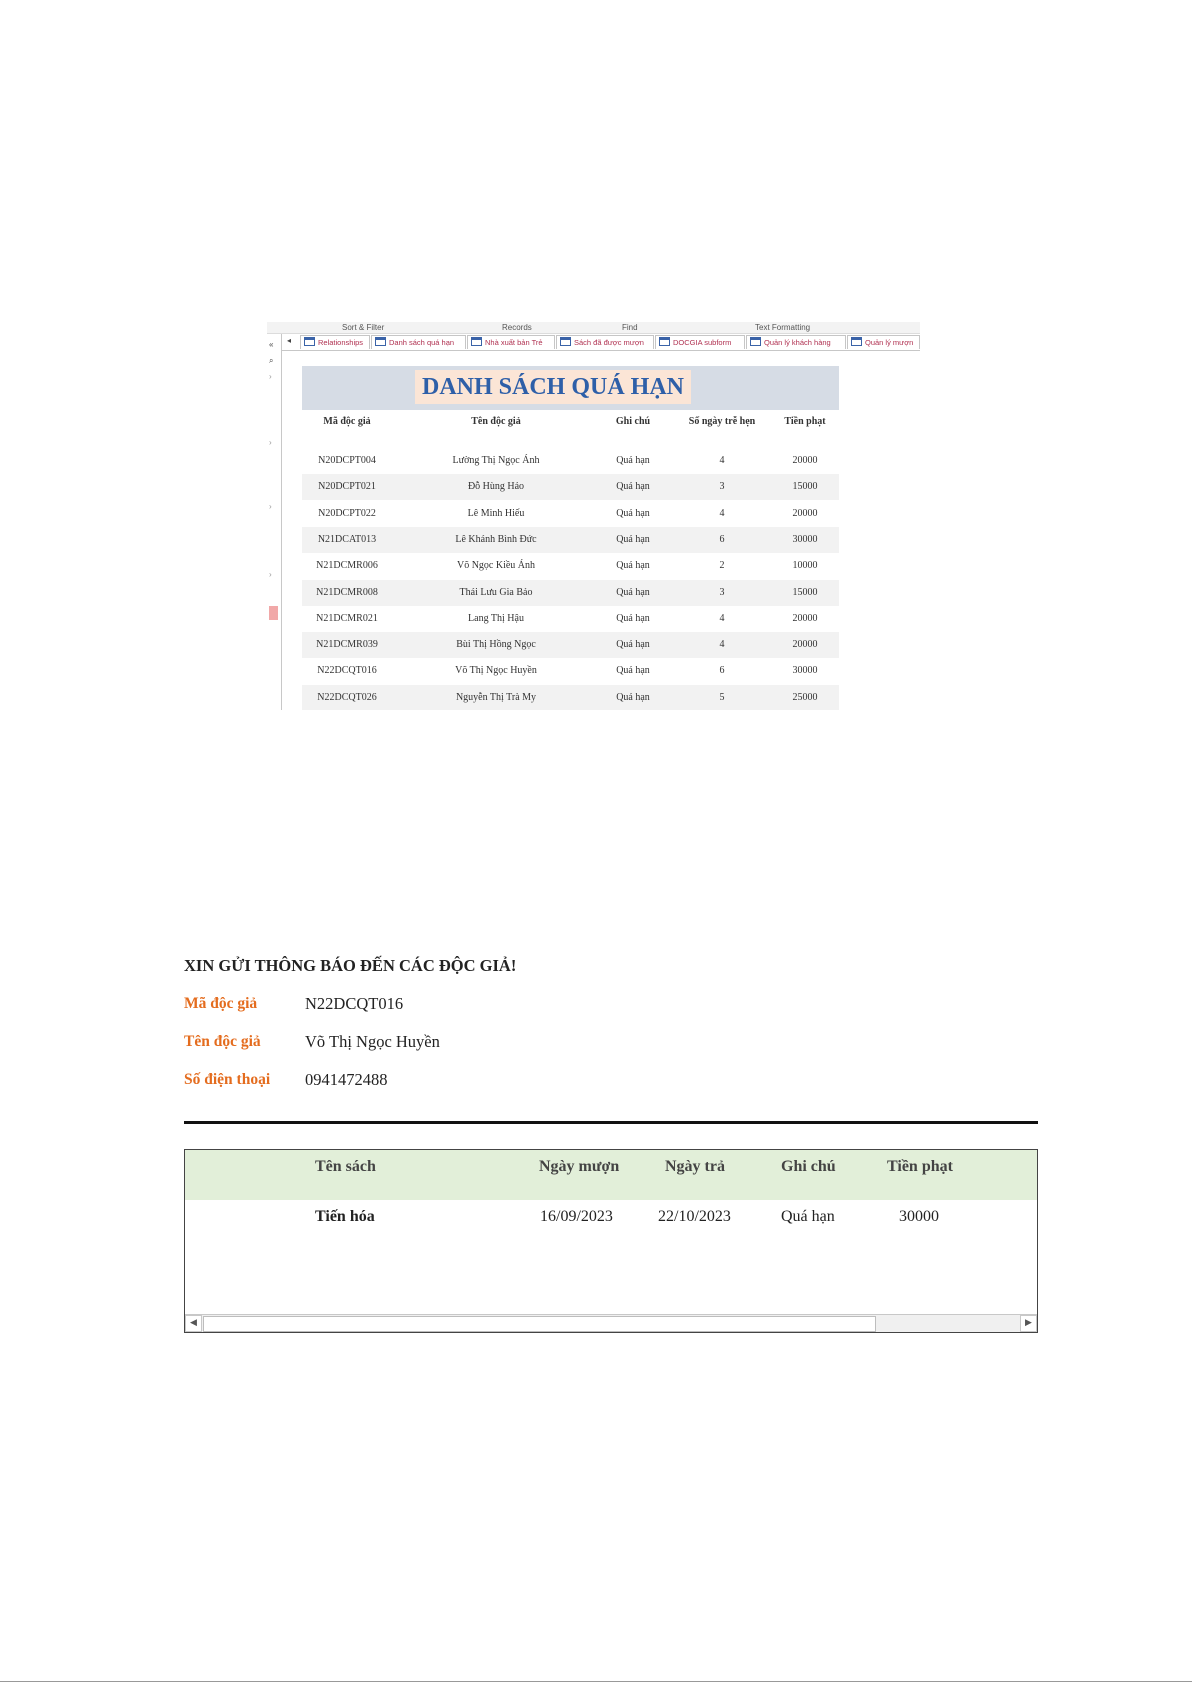  Describe the element at coordinates (350, 965) in the screenshot. I see `notice-title: XIN GỬI THÔNG BÁO ĐẾN CÁC ĐỘC GIẢ!` at that location.